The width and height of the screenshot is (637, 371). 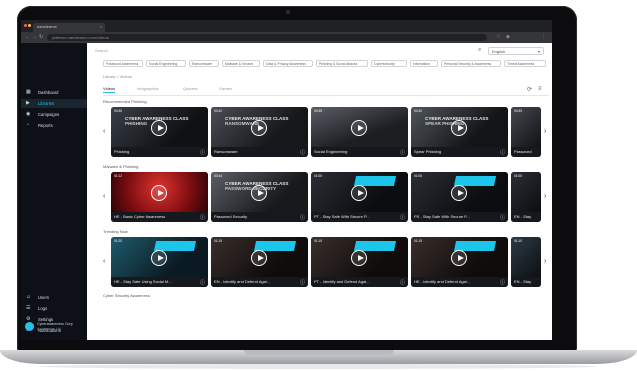 What do you see at coordinates (516, 51) in the screenshot?
I see `language-select: English ▾` at bounding box center [516, 51].